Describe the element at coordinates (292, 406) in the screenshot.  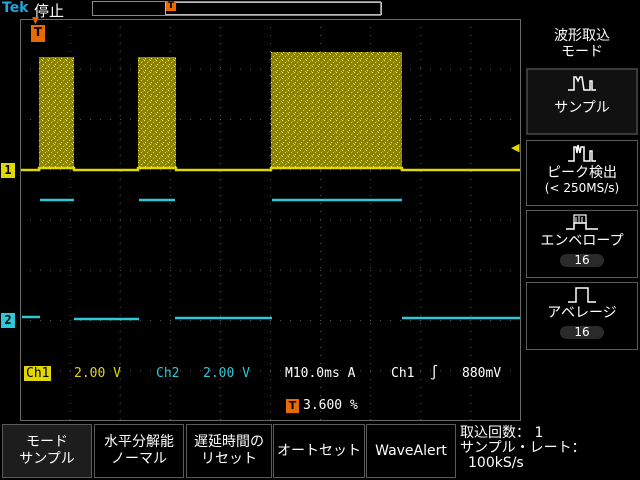
I see `trigger-position-icon: T` at that location.